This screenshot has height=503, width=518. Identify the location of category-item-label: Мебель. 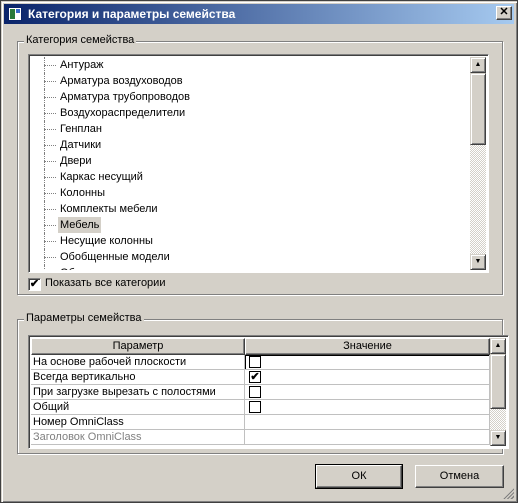
(80, 225).